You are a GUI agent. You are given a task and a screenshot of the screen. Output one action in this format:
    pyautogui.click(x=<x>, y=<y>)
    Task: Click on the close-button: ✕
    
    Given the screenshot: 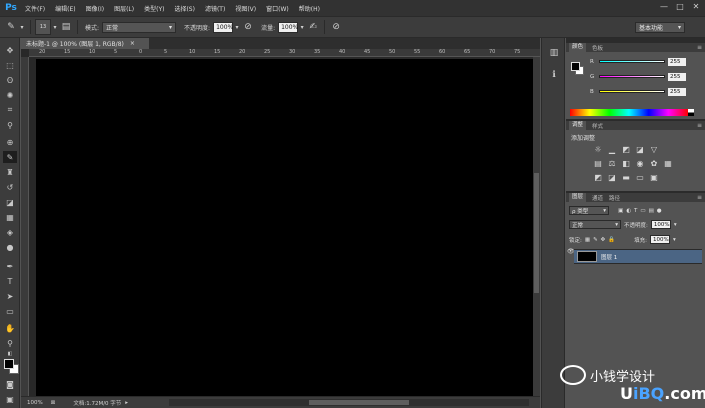 What is the action you would take?
    pyautogui.click(x=696, y=7)
    